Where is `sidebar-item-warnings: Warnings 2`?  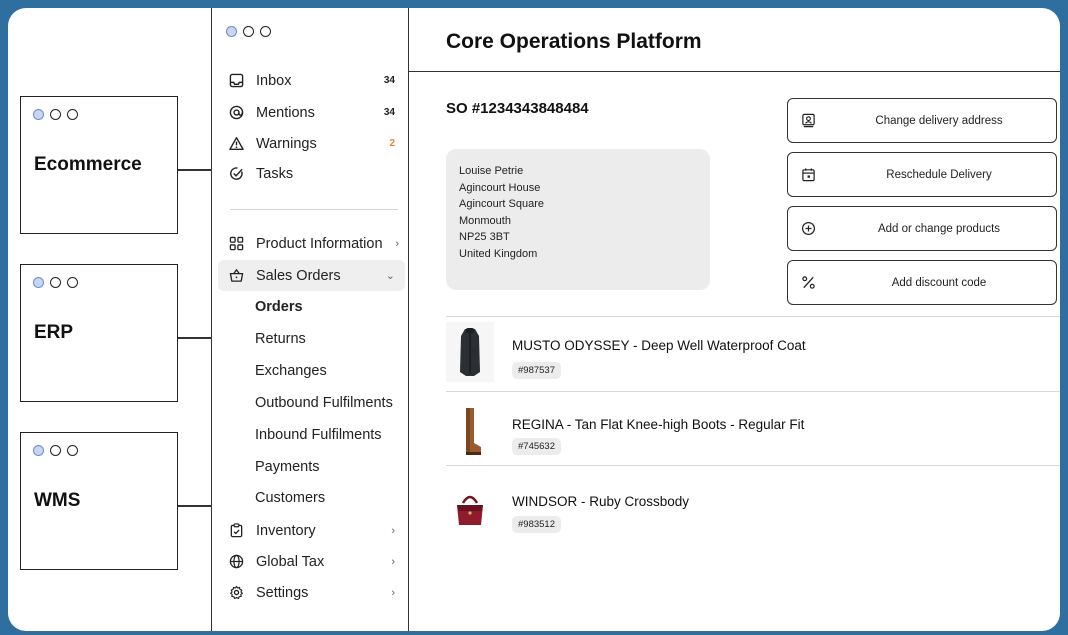 sidebar-item-warnings: Warnings 2 is located at coordinates (311, 143).